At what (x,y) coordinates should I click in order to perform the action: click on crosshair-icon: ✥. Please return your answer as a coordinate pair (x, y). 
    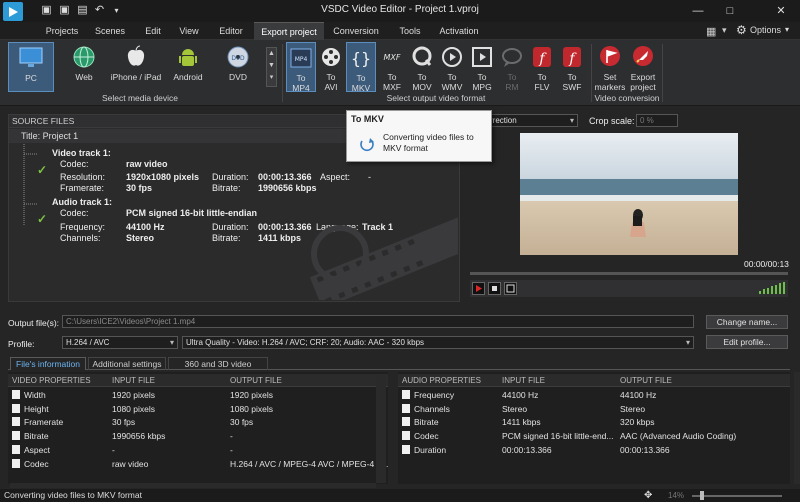
    Looking at the image, I should click on (648, 495).